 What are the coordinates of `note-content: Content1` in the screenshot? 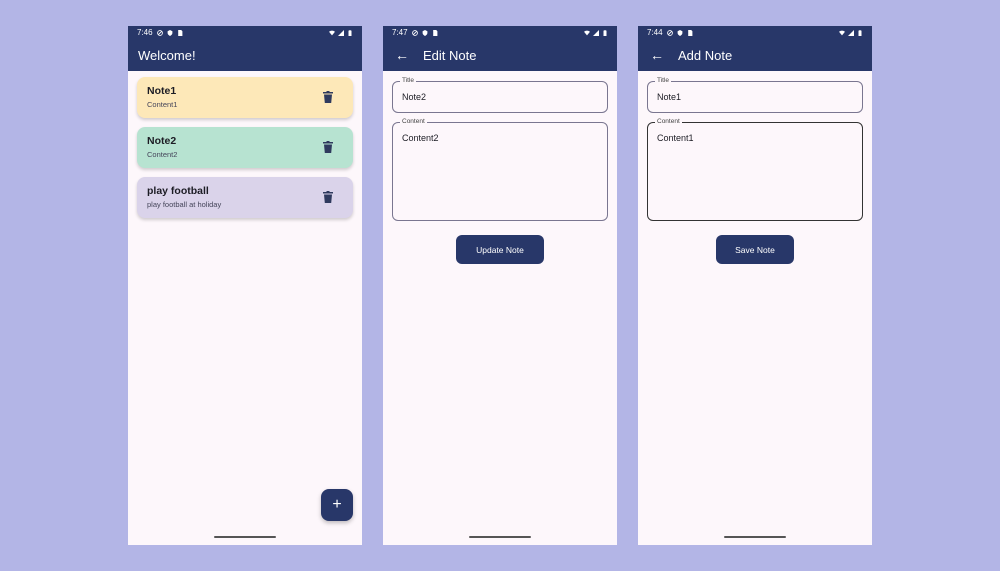 It's located at (162, 104).